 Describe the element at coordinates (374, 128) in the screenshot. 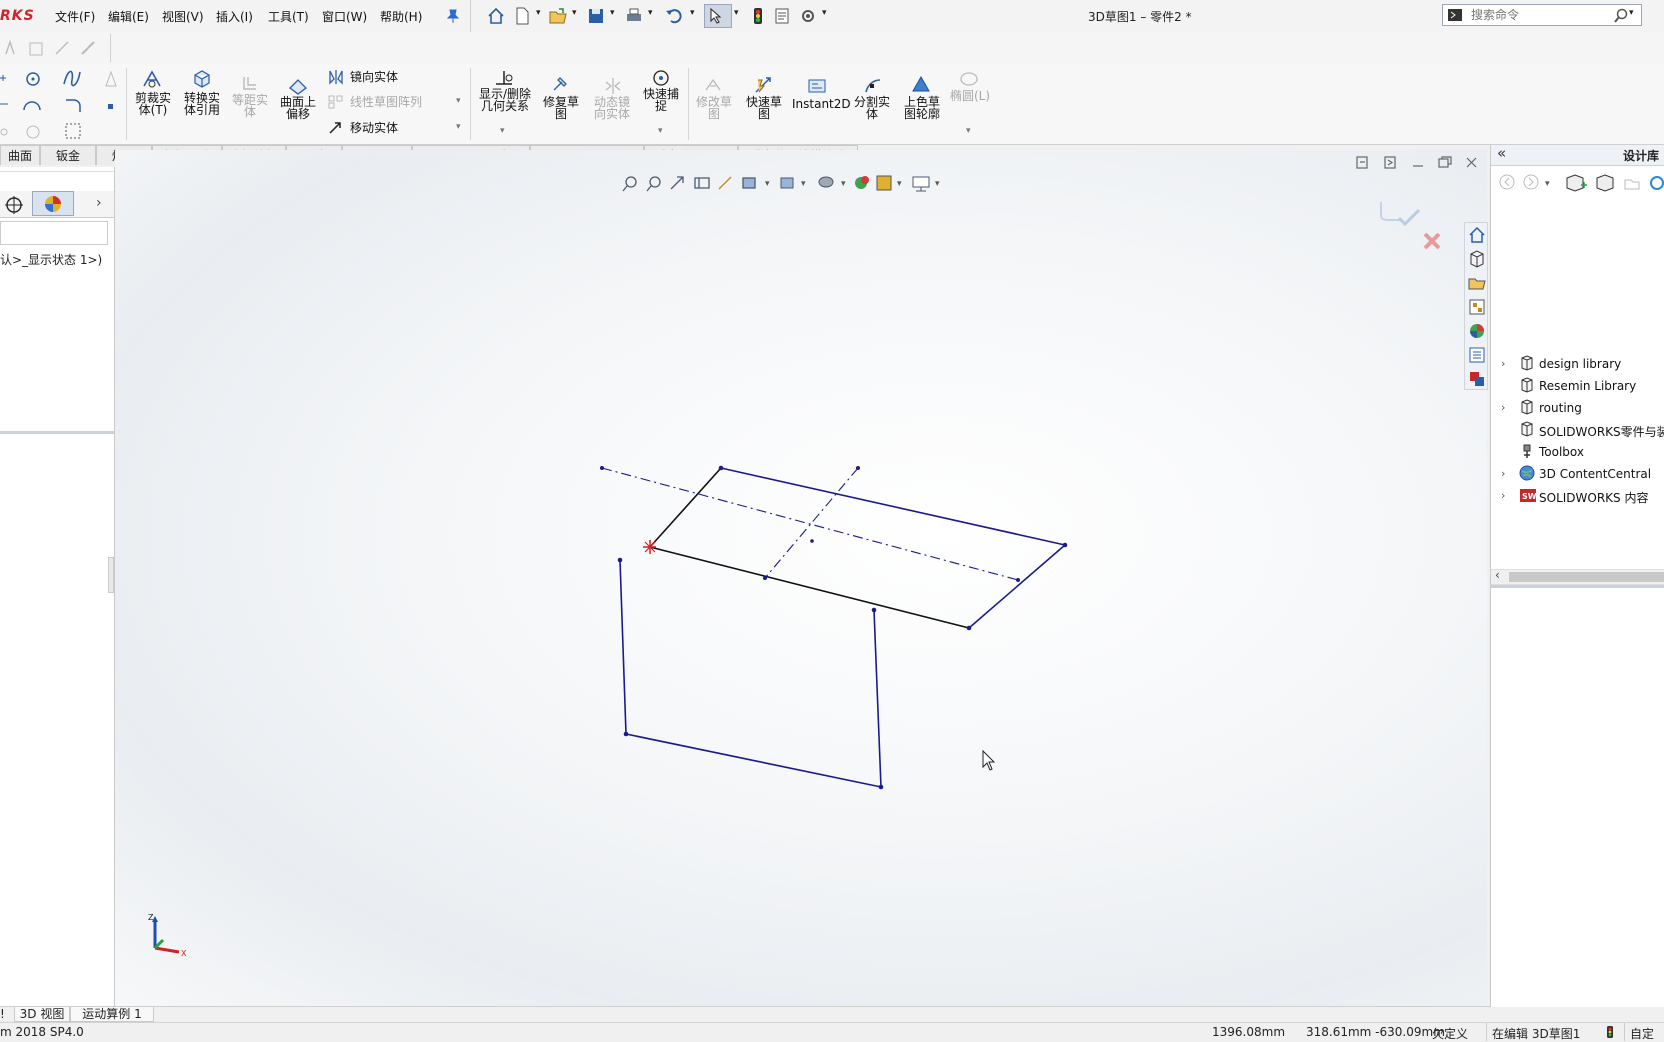

I see `move-entities-button: 移动实体` at that location.